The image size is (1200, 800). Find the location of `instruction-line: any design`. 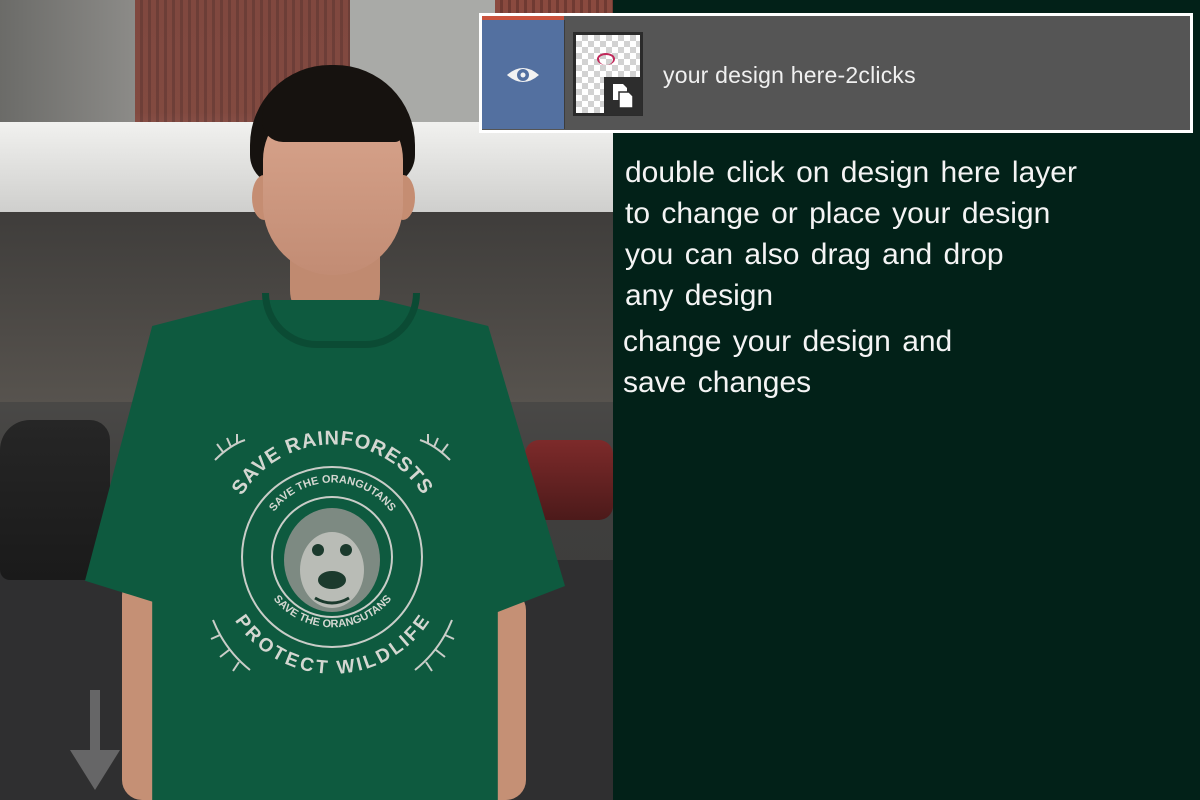

instruction-line: any design is located at coordinates (699, 295).